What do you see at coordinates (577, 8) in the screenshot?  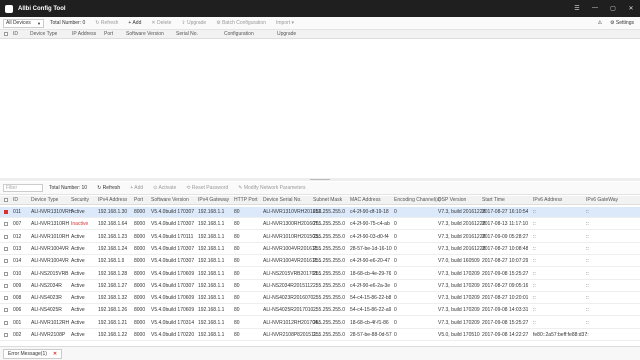 I see `menu-icon: ☰` at bounding box center [577, 8].